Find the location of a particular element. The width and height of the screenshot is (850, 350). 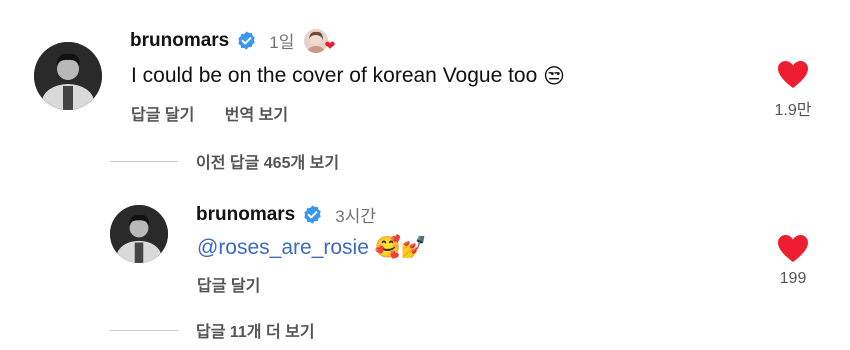

unamused-emoji: 😒 is located at coordinates (554, 76).